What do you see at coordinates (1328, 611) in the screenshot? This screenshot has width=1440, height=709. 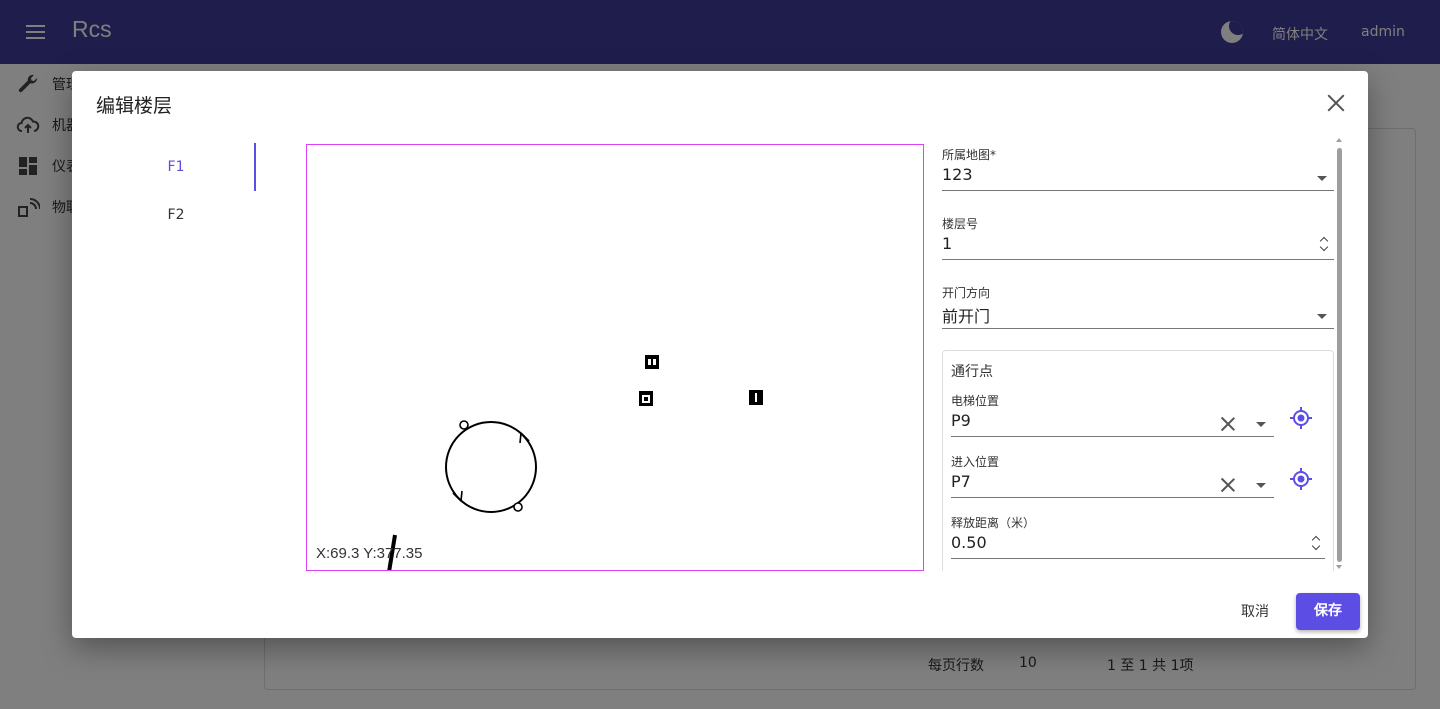 I see `save-button: 保存` at bounding box center [1328, 611].